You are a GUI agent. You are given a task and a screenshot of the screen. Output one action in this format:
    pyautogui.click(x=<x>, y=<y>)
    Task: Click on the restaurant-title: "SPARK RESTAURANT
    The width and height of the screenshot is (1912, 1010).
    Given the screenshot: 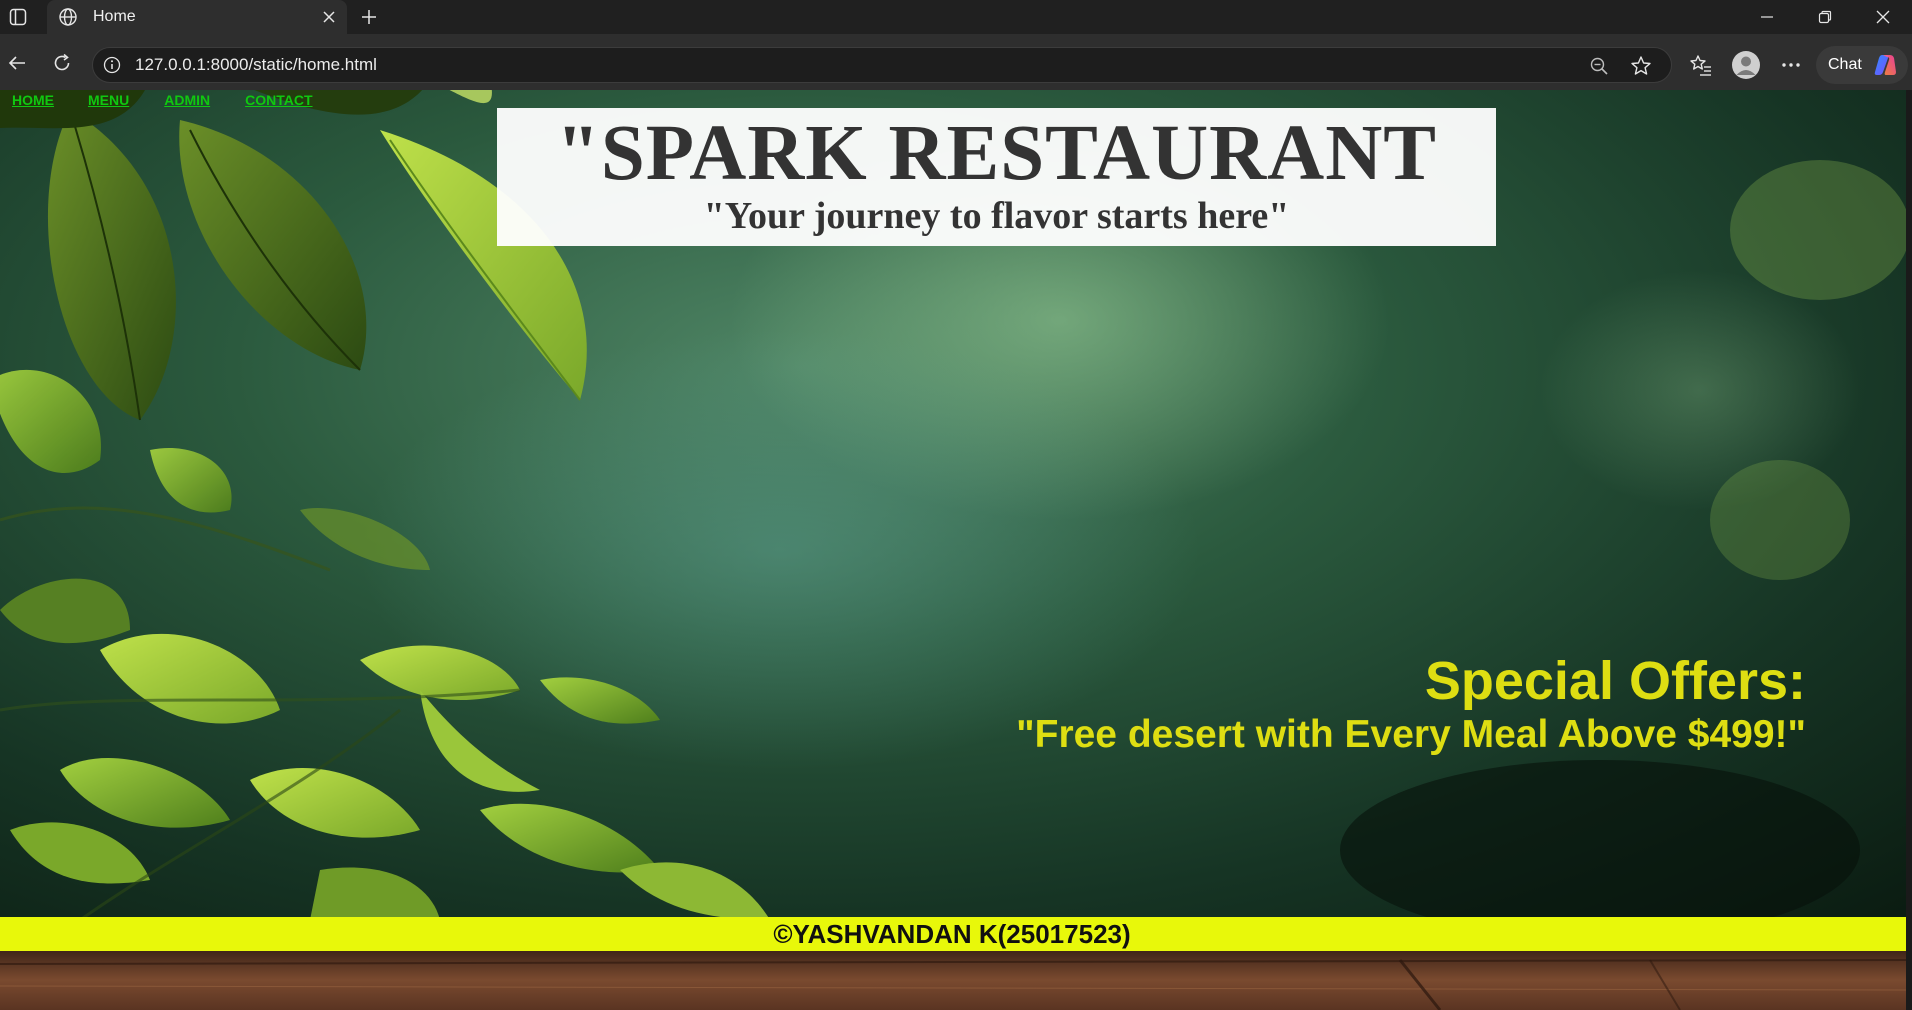 What is the action you would take?
    pyautogui.click(x=996, y=153)
    